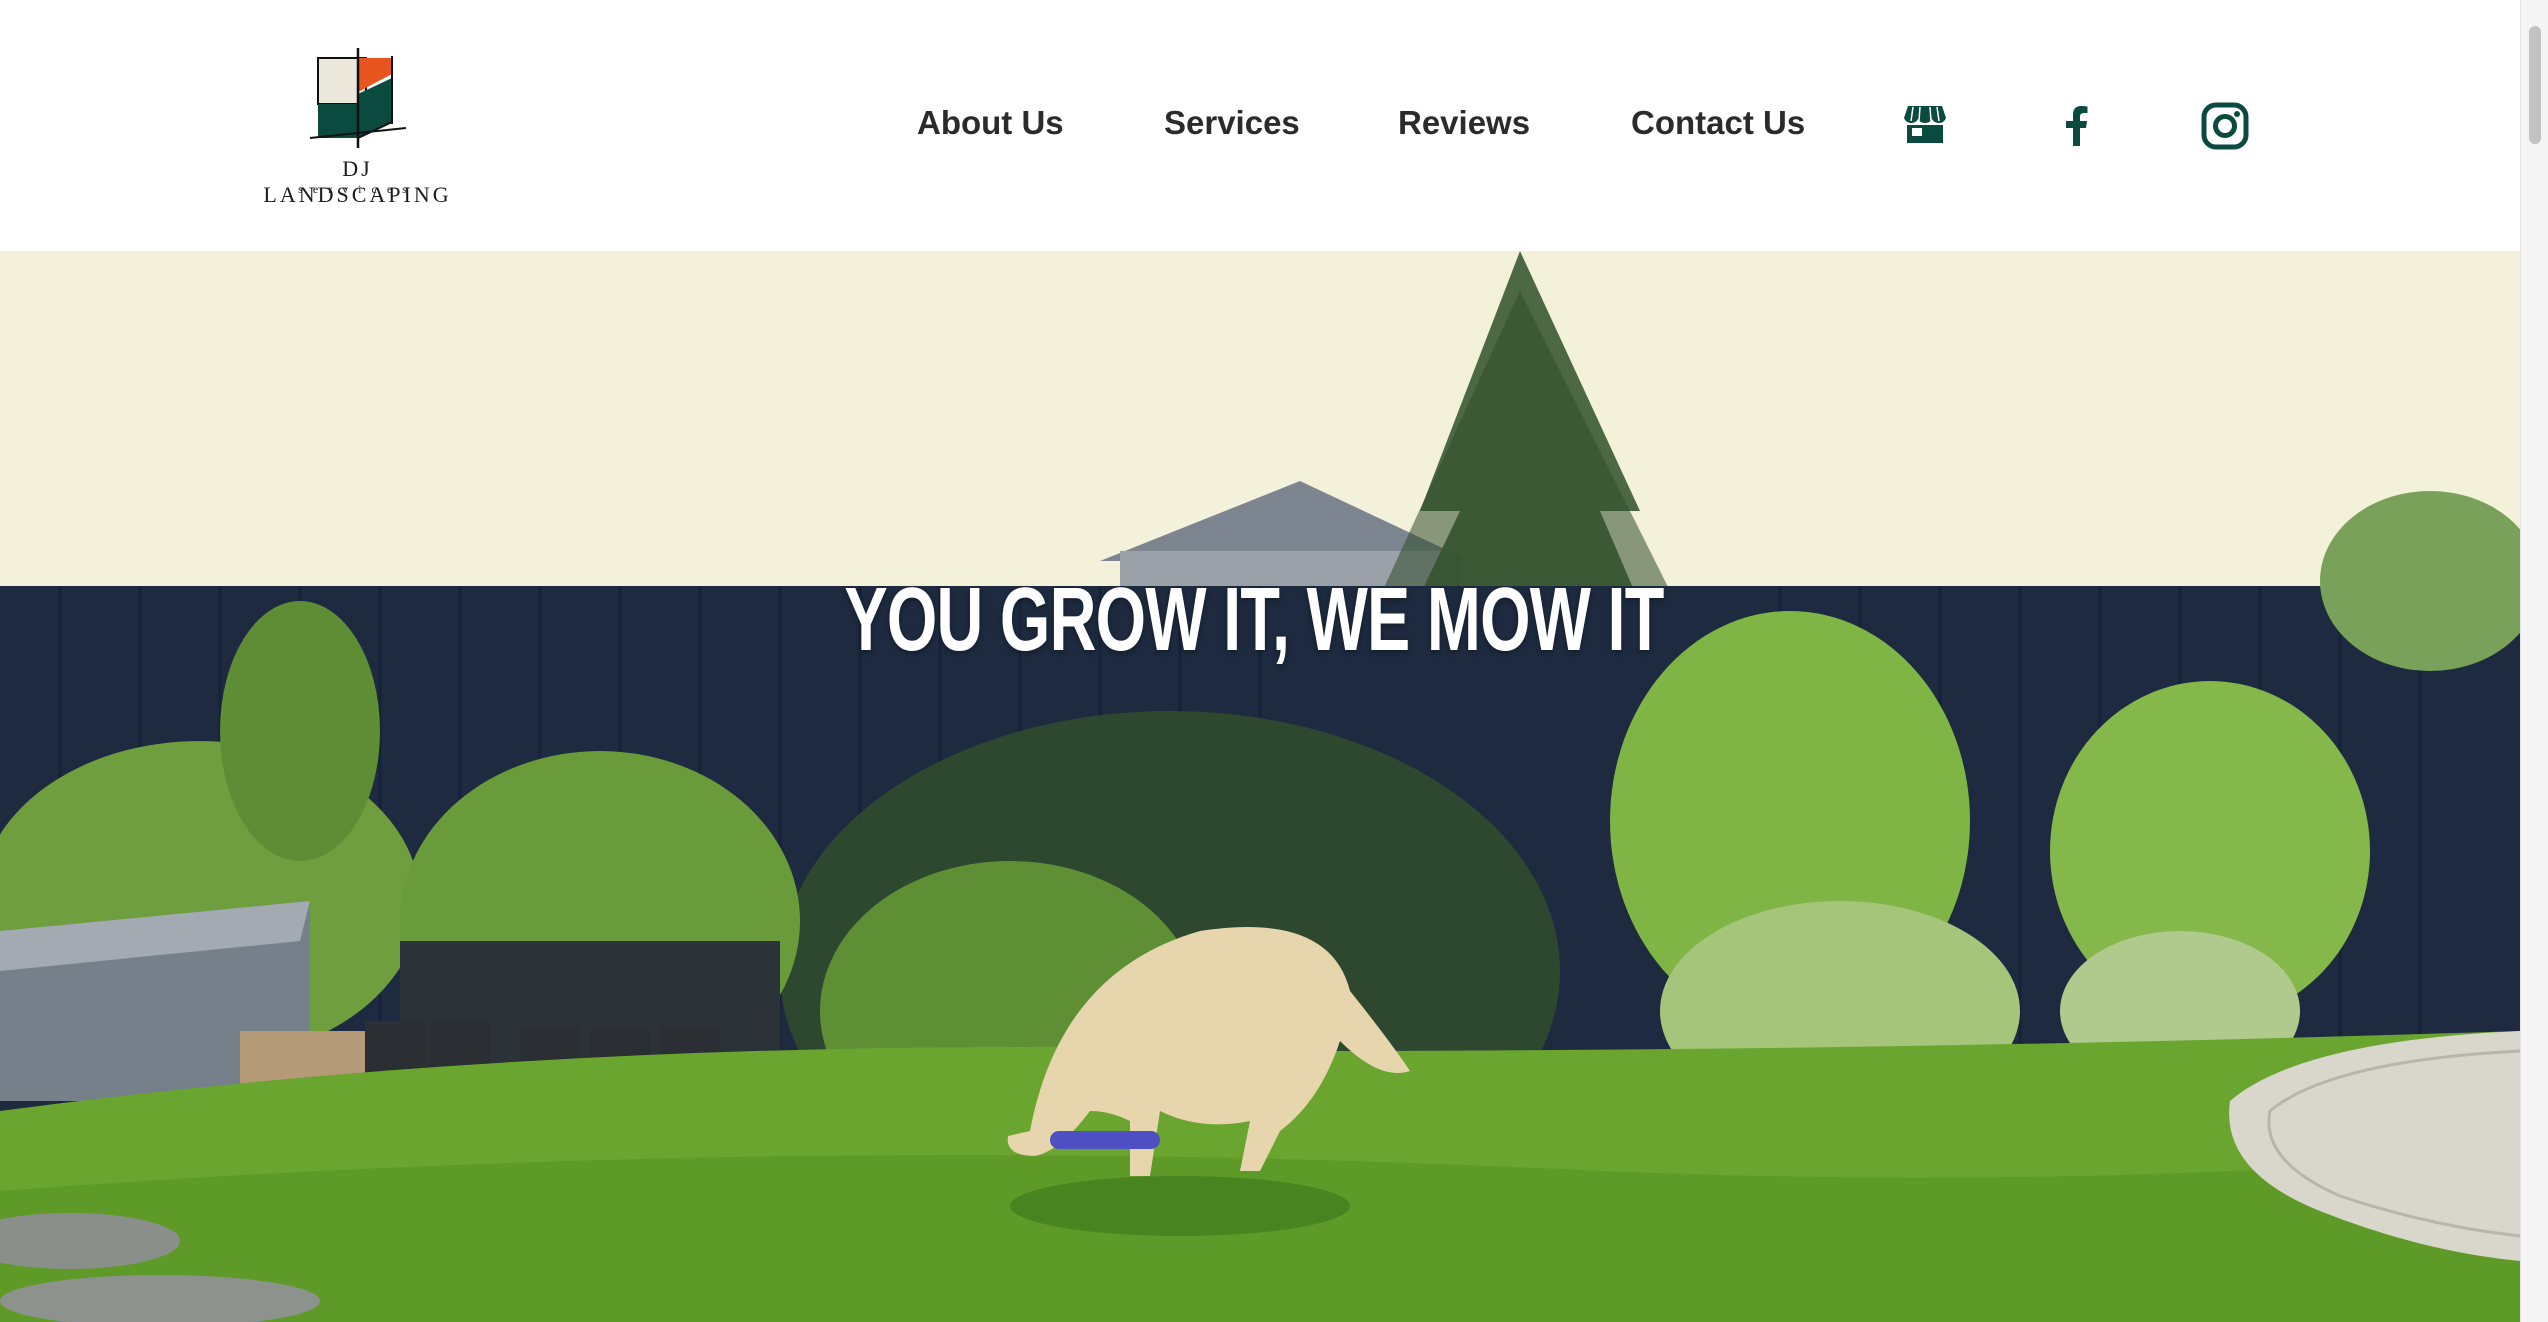  Describe the element at coordinates (357, 189) in the screenshot. I see `logo-tagline: services` at that location.